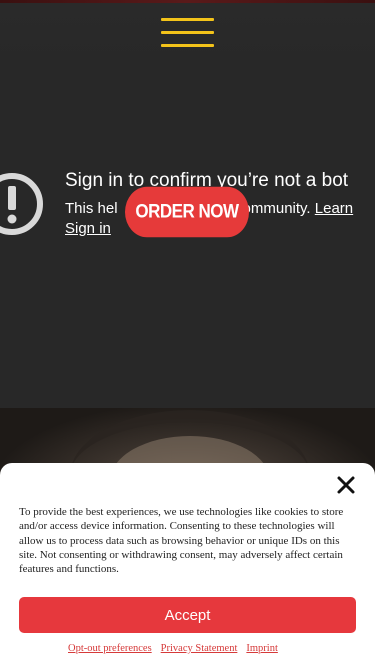 This screenshot has height=667, width=375. I want to click on close-icon, so click(346, 485).